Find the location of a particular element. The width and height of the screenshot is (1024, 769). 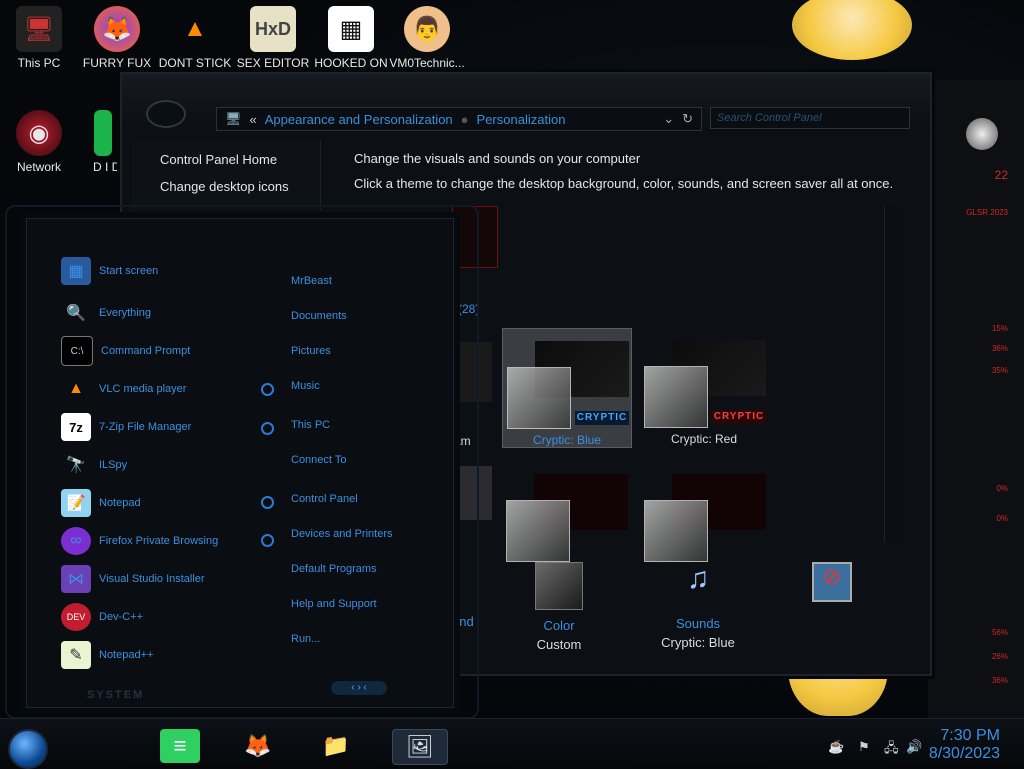

desktop-icon-furry-fux: 🦊 FURRY FUX is located at coordinates (117, 38).